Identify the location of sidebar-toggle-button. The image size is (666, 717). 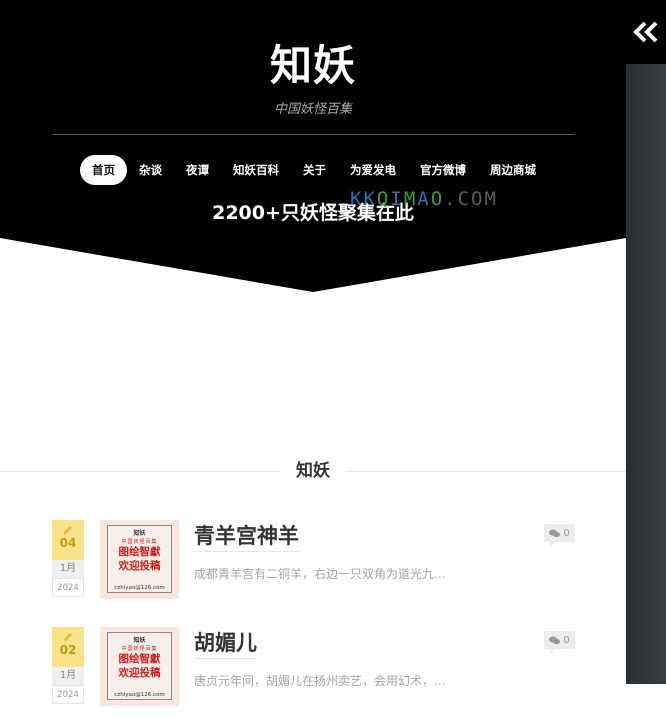
(646, 32).